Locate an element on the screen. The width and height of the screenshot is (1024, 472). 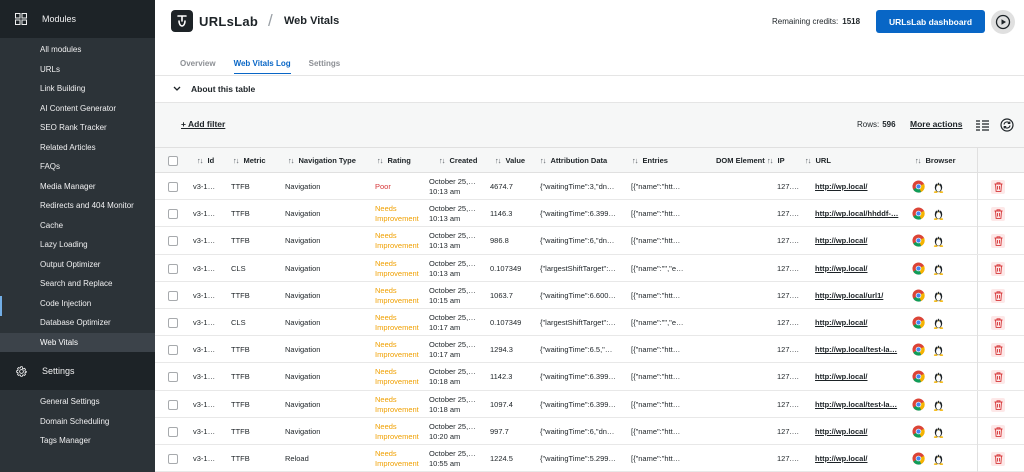
column-header-label: Attribution Data is located at coordinates (579, 160).